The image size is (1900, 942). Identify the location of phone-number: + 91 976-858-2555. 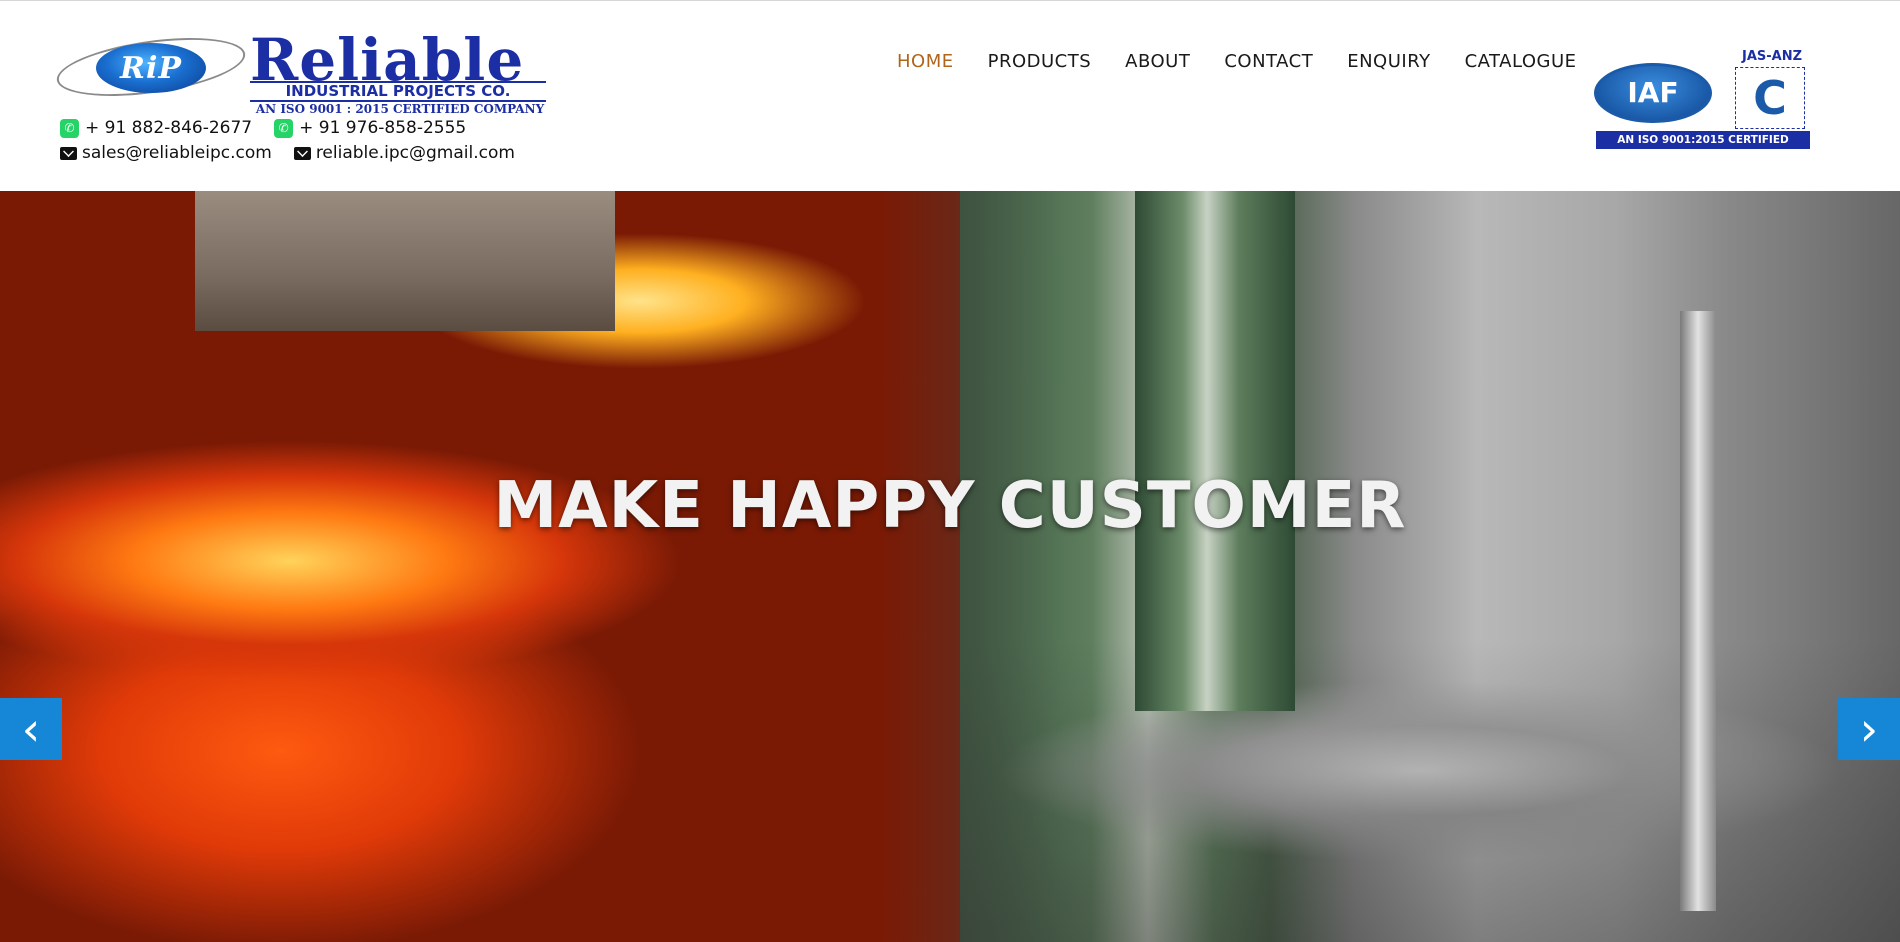
(383, 128).